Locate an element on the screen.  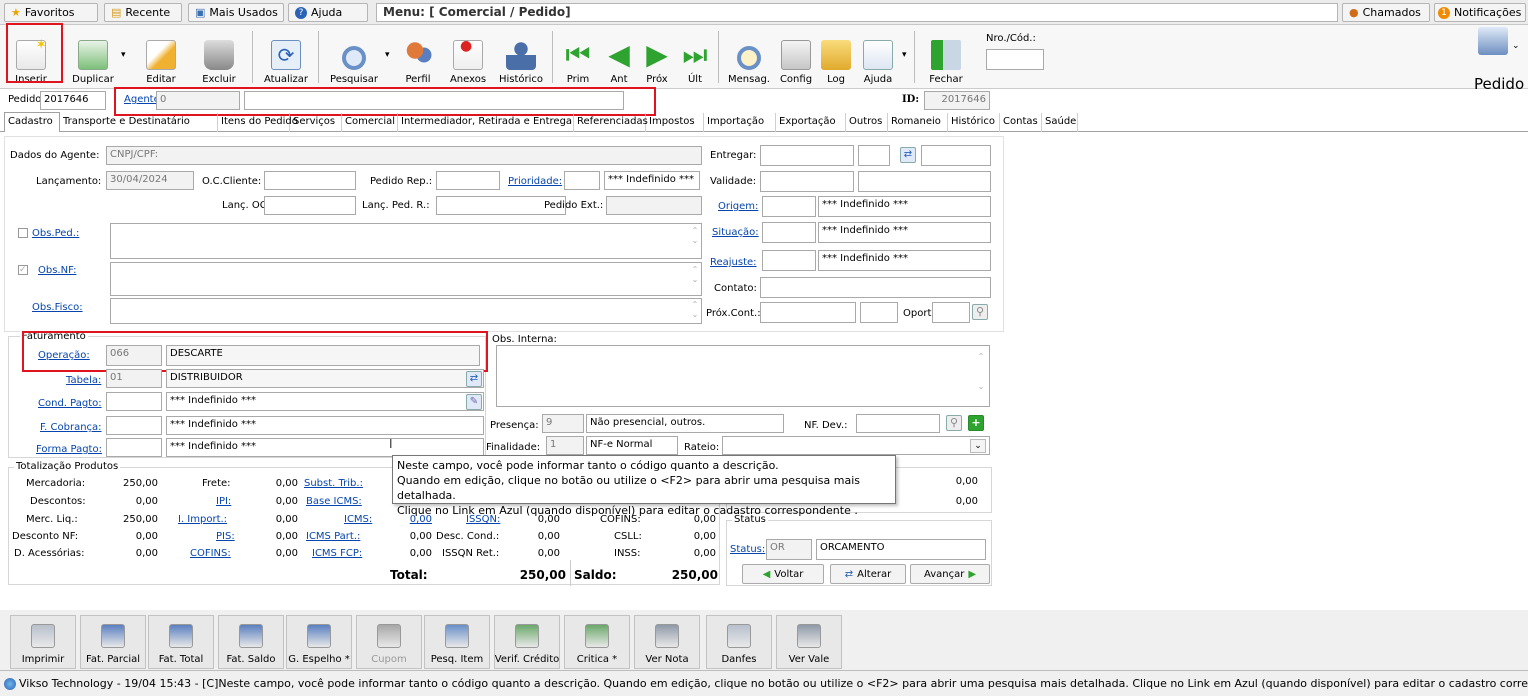
bottom-button-pesq-item: Pesq. Item is located at coordinates (457, 642).